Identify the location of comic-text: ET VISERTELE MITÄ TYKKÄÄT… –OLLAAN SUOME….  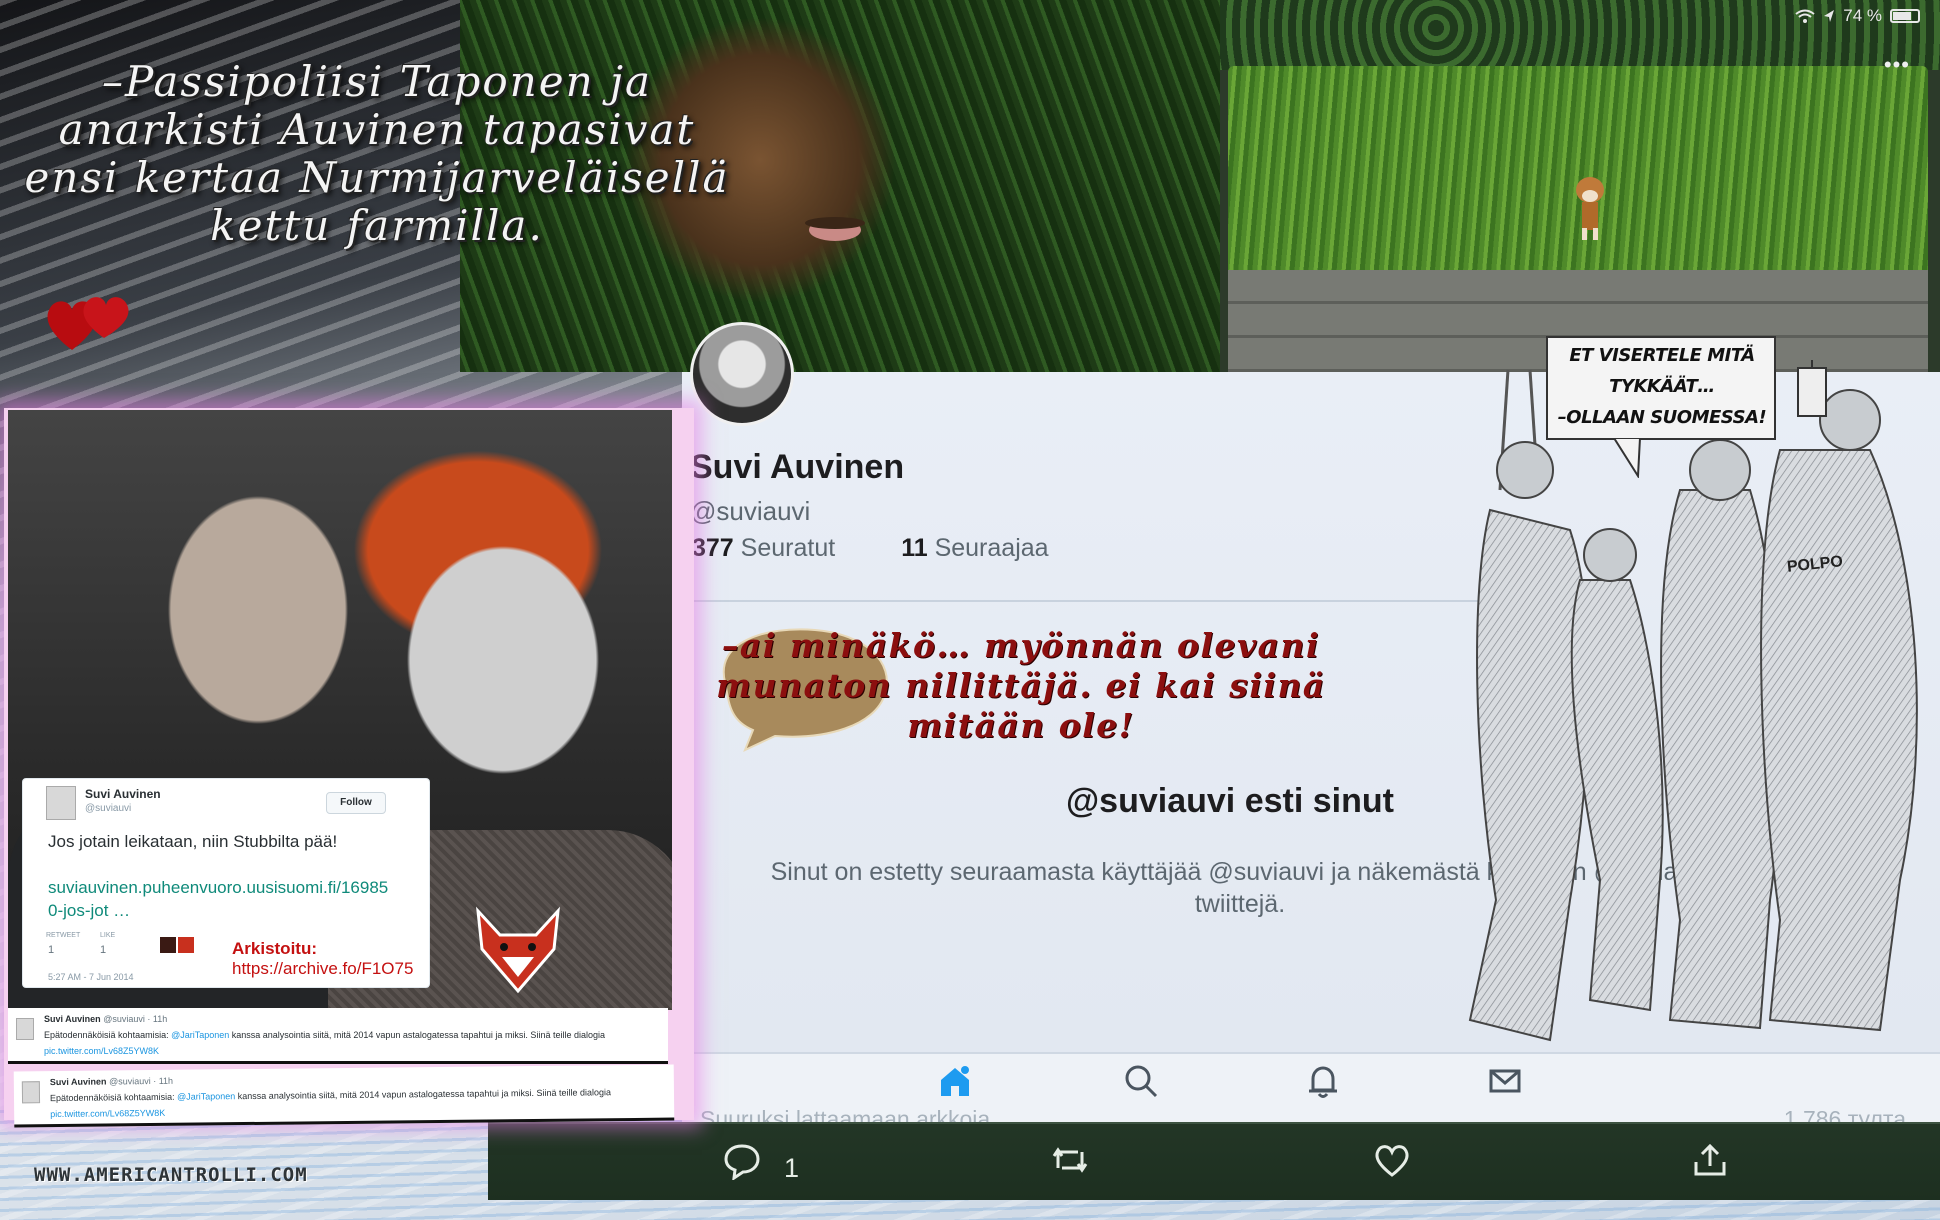
(1662, 386).